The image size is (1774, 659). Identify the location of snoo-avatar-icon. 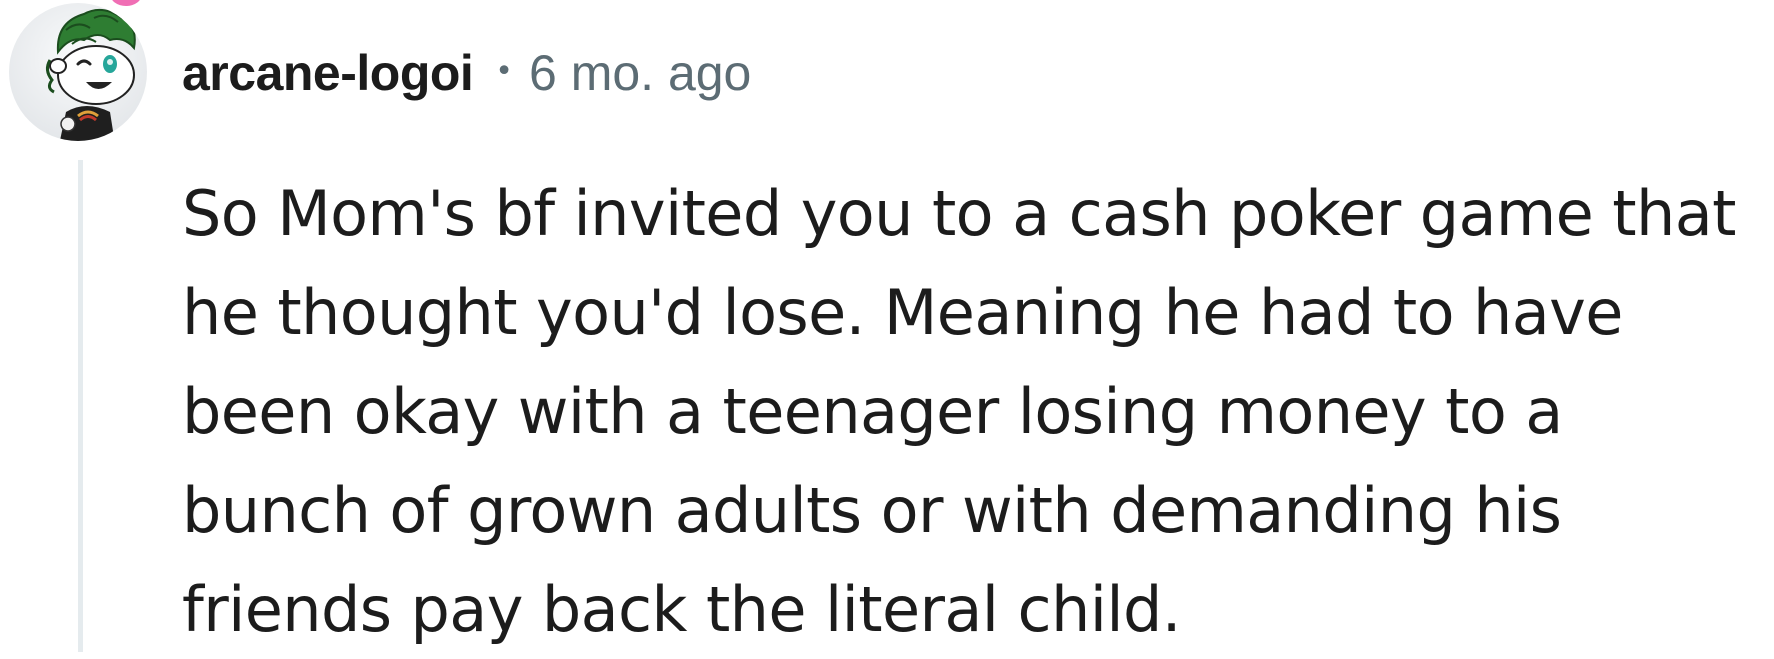
(78, 70).